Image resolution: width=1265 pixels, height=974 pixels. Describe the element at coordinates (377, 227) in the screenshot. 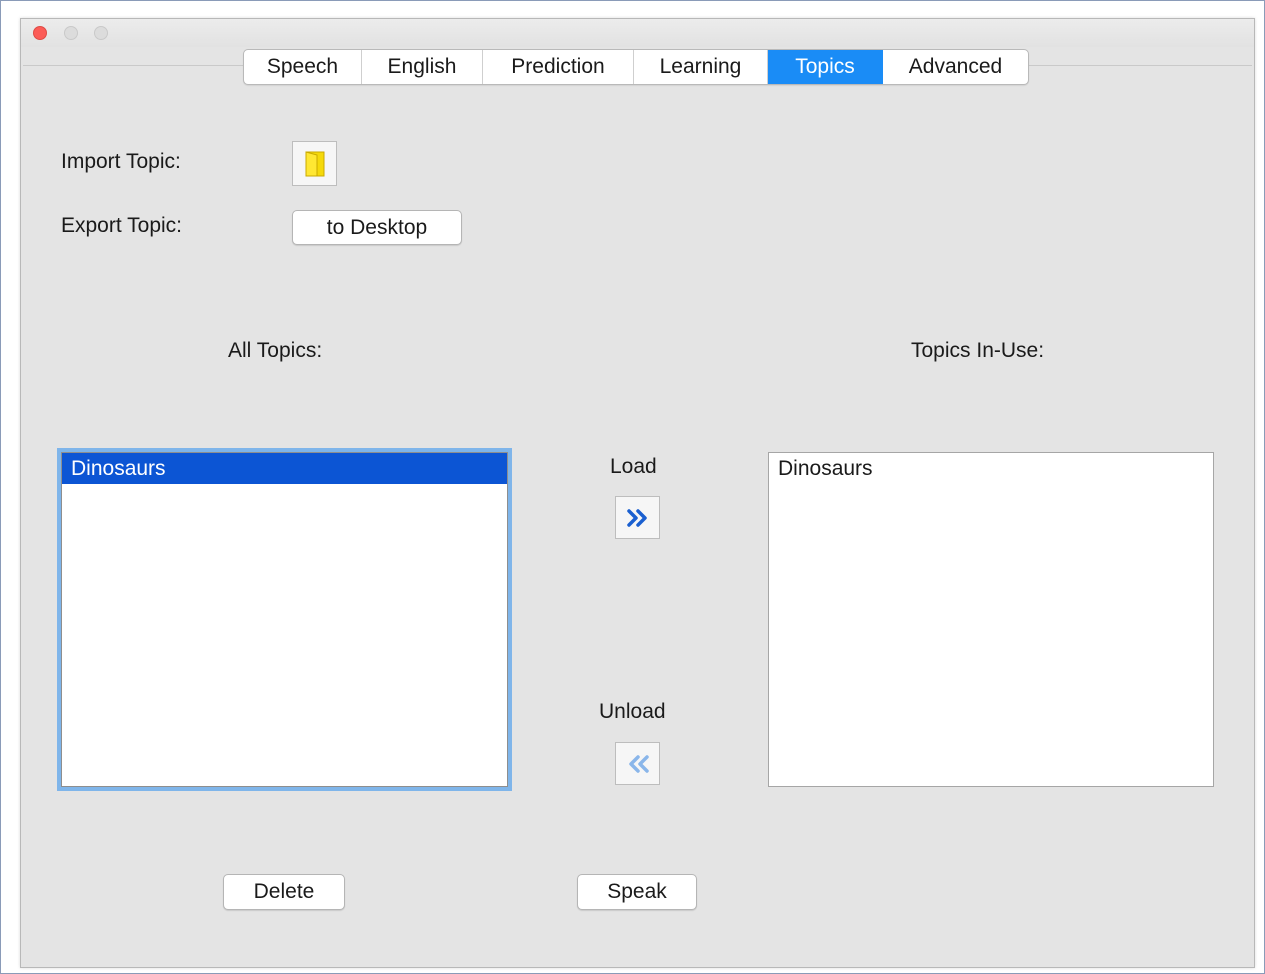

I see `export-to-desktop-button: to Desktop` at that location.